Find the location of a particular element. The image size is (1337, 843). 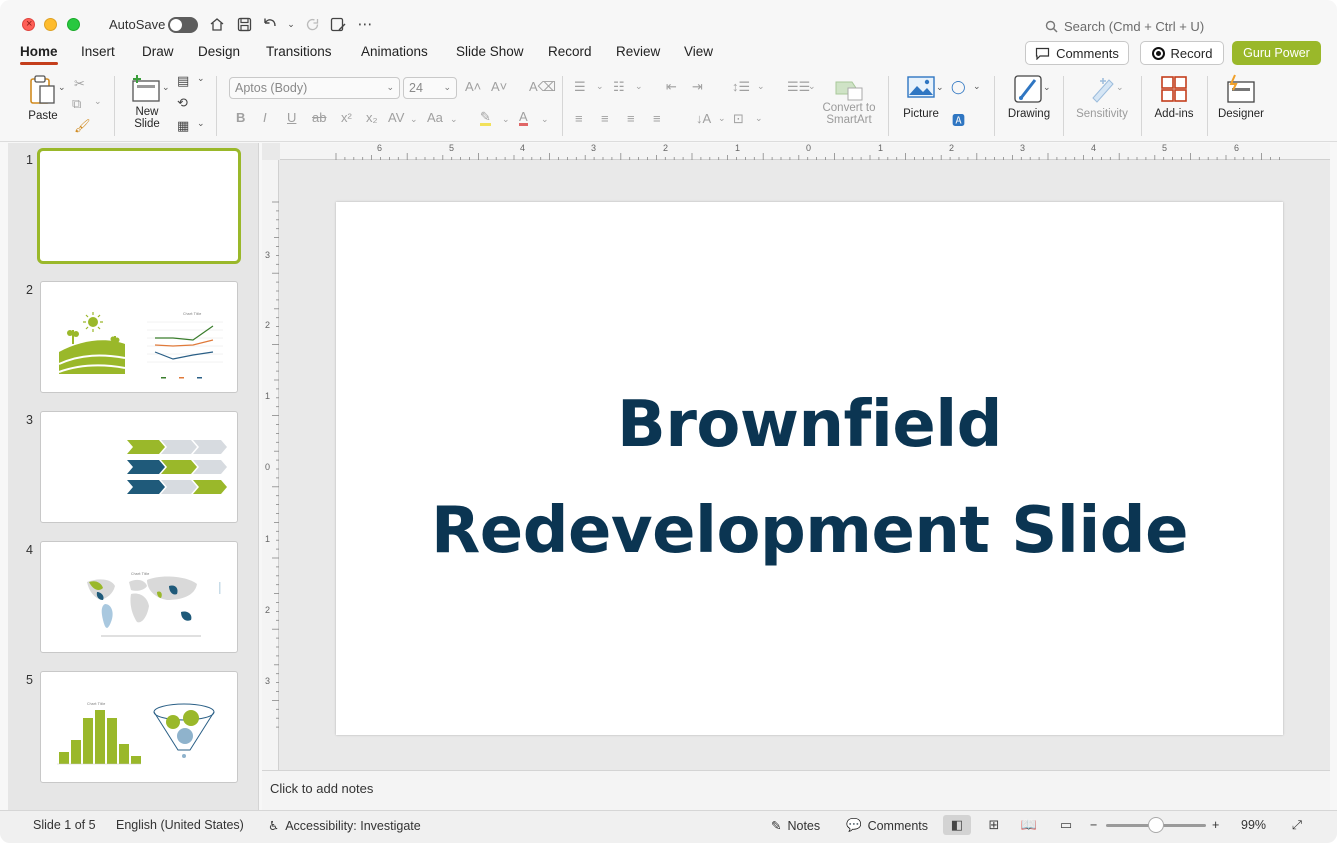

more-options-icon: ⋯ is located at coordinates (365, 24).